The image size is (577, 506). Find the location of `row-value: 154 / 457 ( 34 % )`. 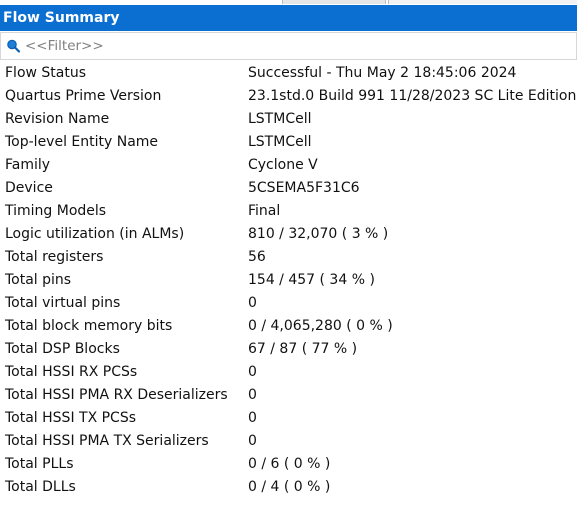

row-value: 154 / 457 ( 34 % ) is located at coordinates (311, 280).